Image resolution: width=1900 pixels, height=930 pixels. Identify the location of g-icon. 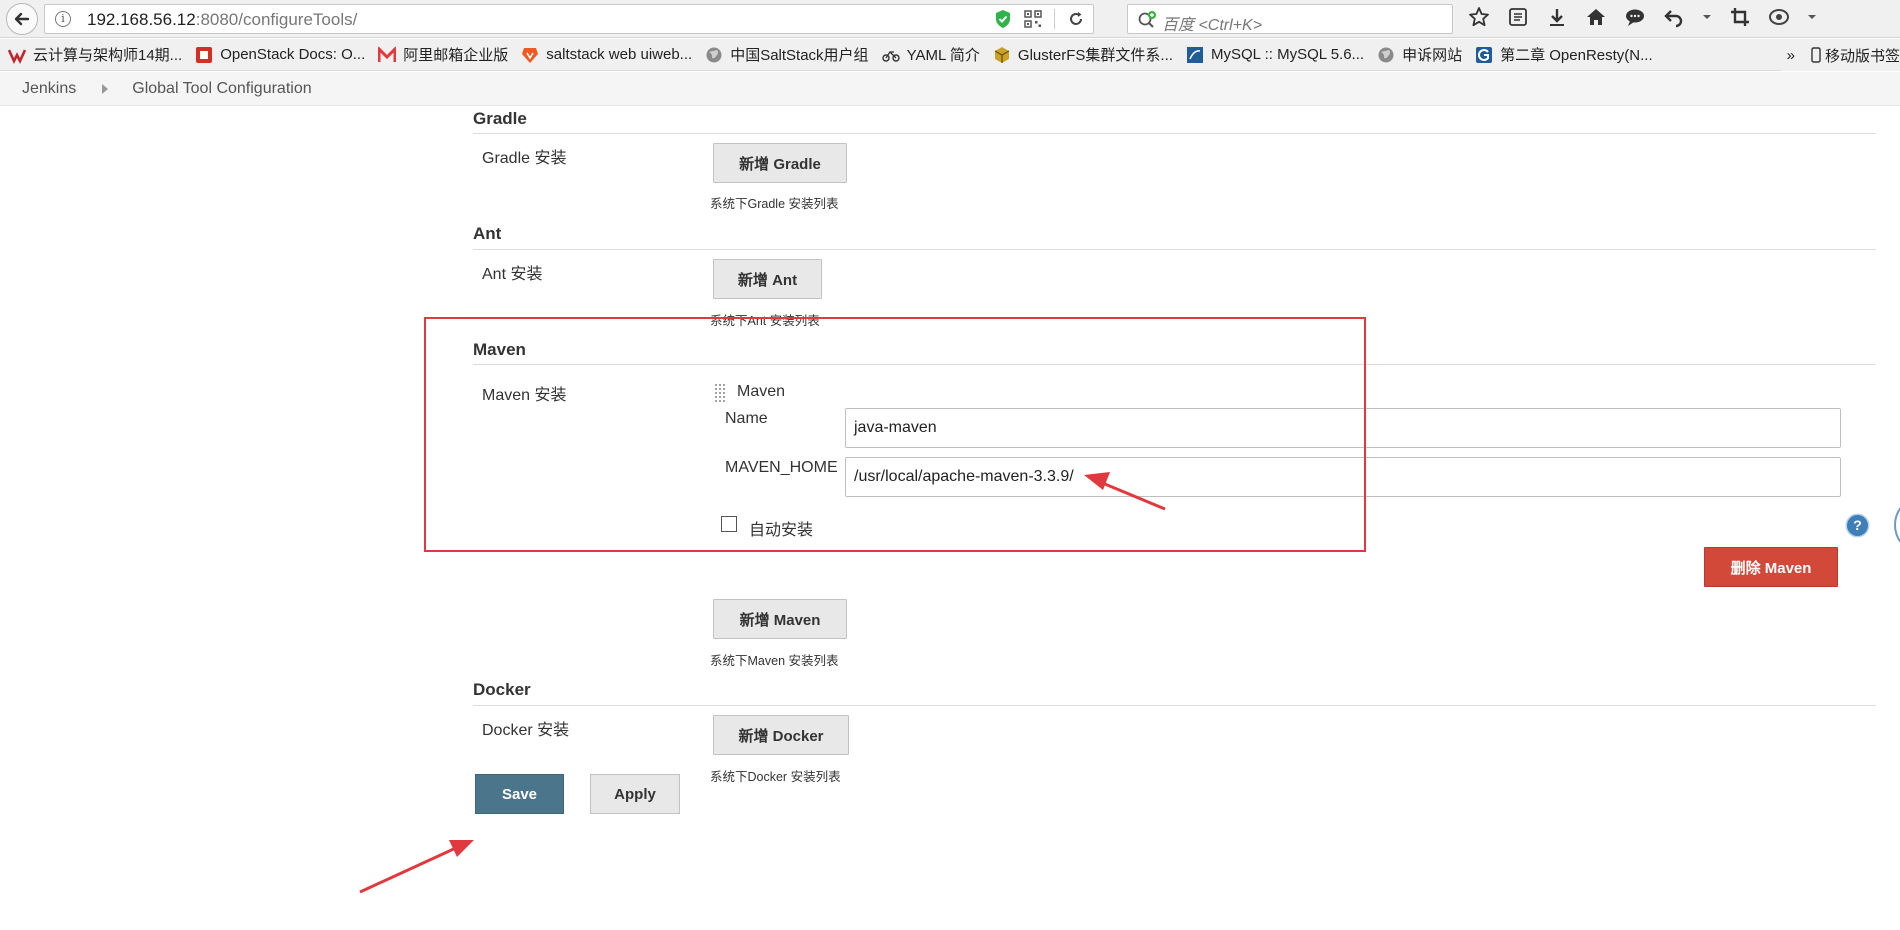
(1484, 54).